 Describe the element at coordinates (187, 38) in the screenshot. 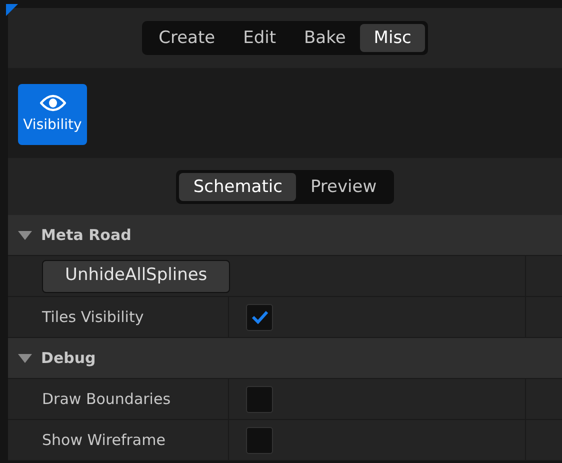

I see `tab: Create` at that location.